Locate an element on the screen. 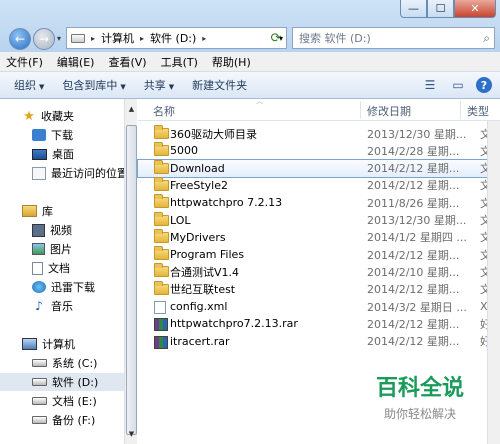 This screenshot has width=500, height=444. sidebar-item-documents: 文档 is located at coordinates (51, 268).